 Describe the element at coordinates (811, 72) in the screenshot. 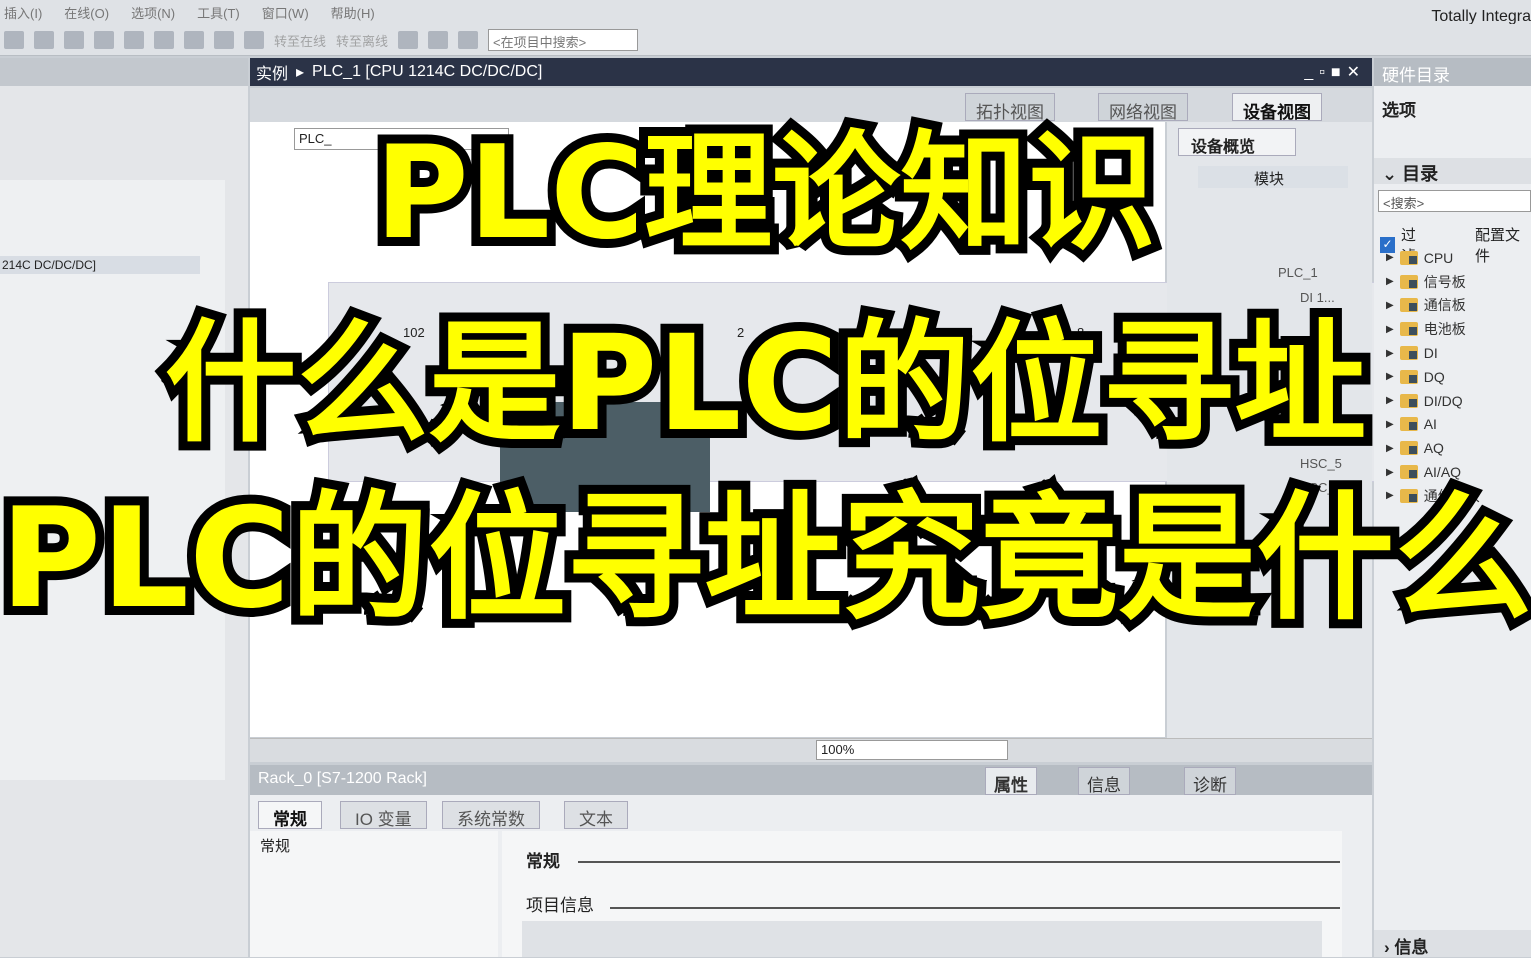

I see `editor-title-bar: 实例 ▸ PLC_1 [CPU 1214C DC/DC/DC] _▫■✕` at that location.